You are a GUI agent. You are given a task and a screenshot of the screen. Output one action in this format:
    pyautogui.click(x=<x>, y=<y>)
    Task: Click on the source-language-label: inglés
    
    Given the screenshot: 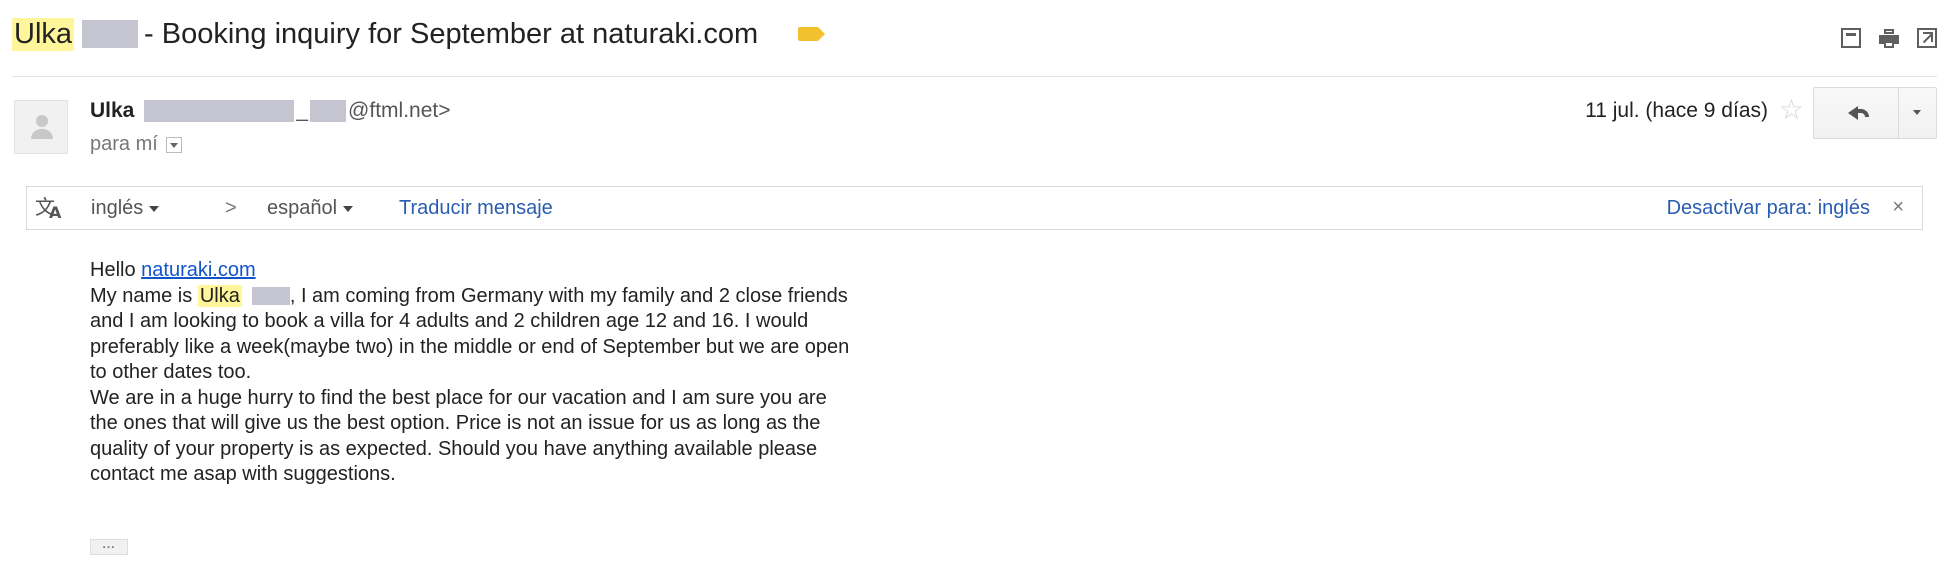 What is the action you would take?
    pyautogui.click(x=117, y=208)
    